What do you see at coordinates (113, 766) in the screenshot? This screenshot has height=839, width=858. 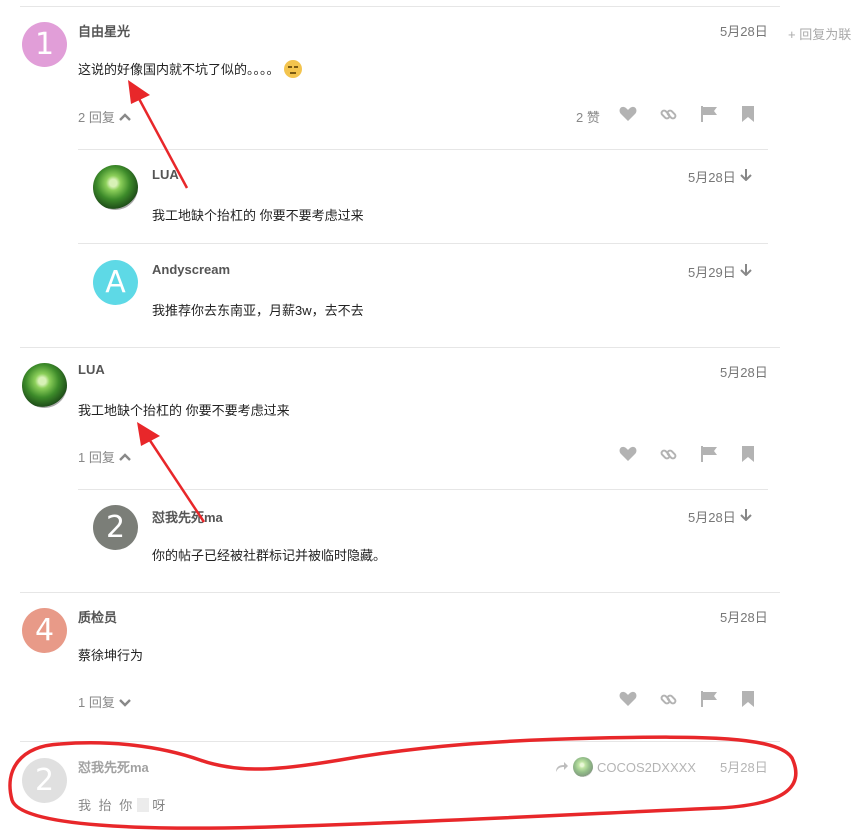 I see `post-username: 怼我先死ma` at bounding box center [113, 766].